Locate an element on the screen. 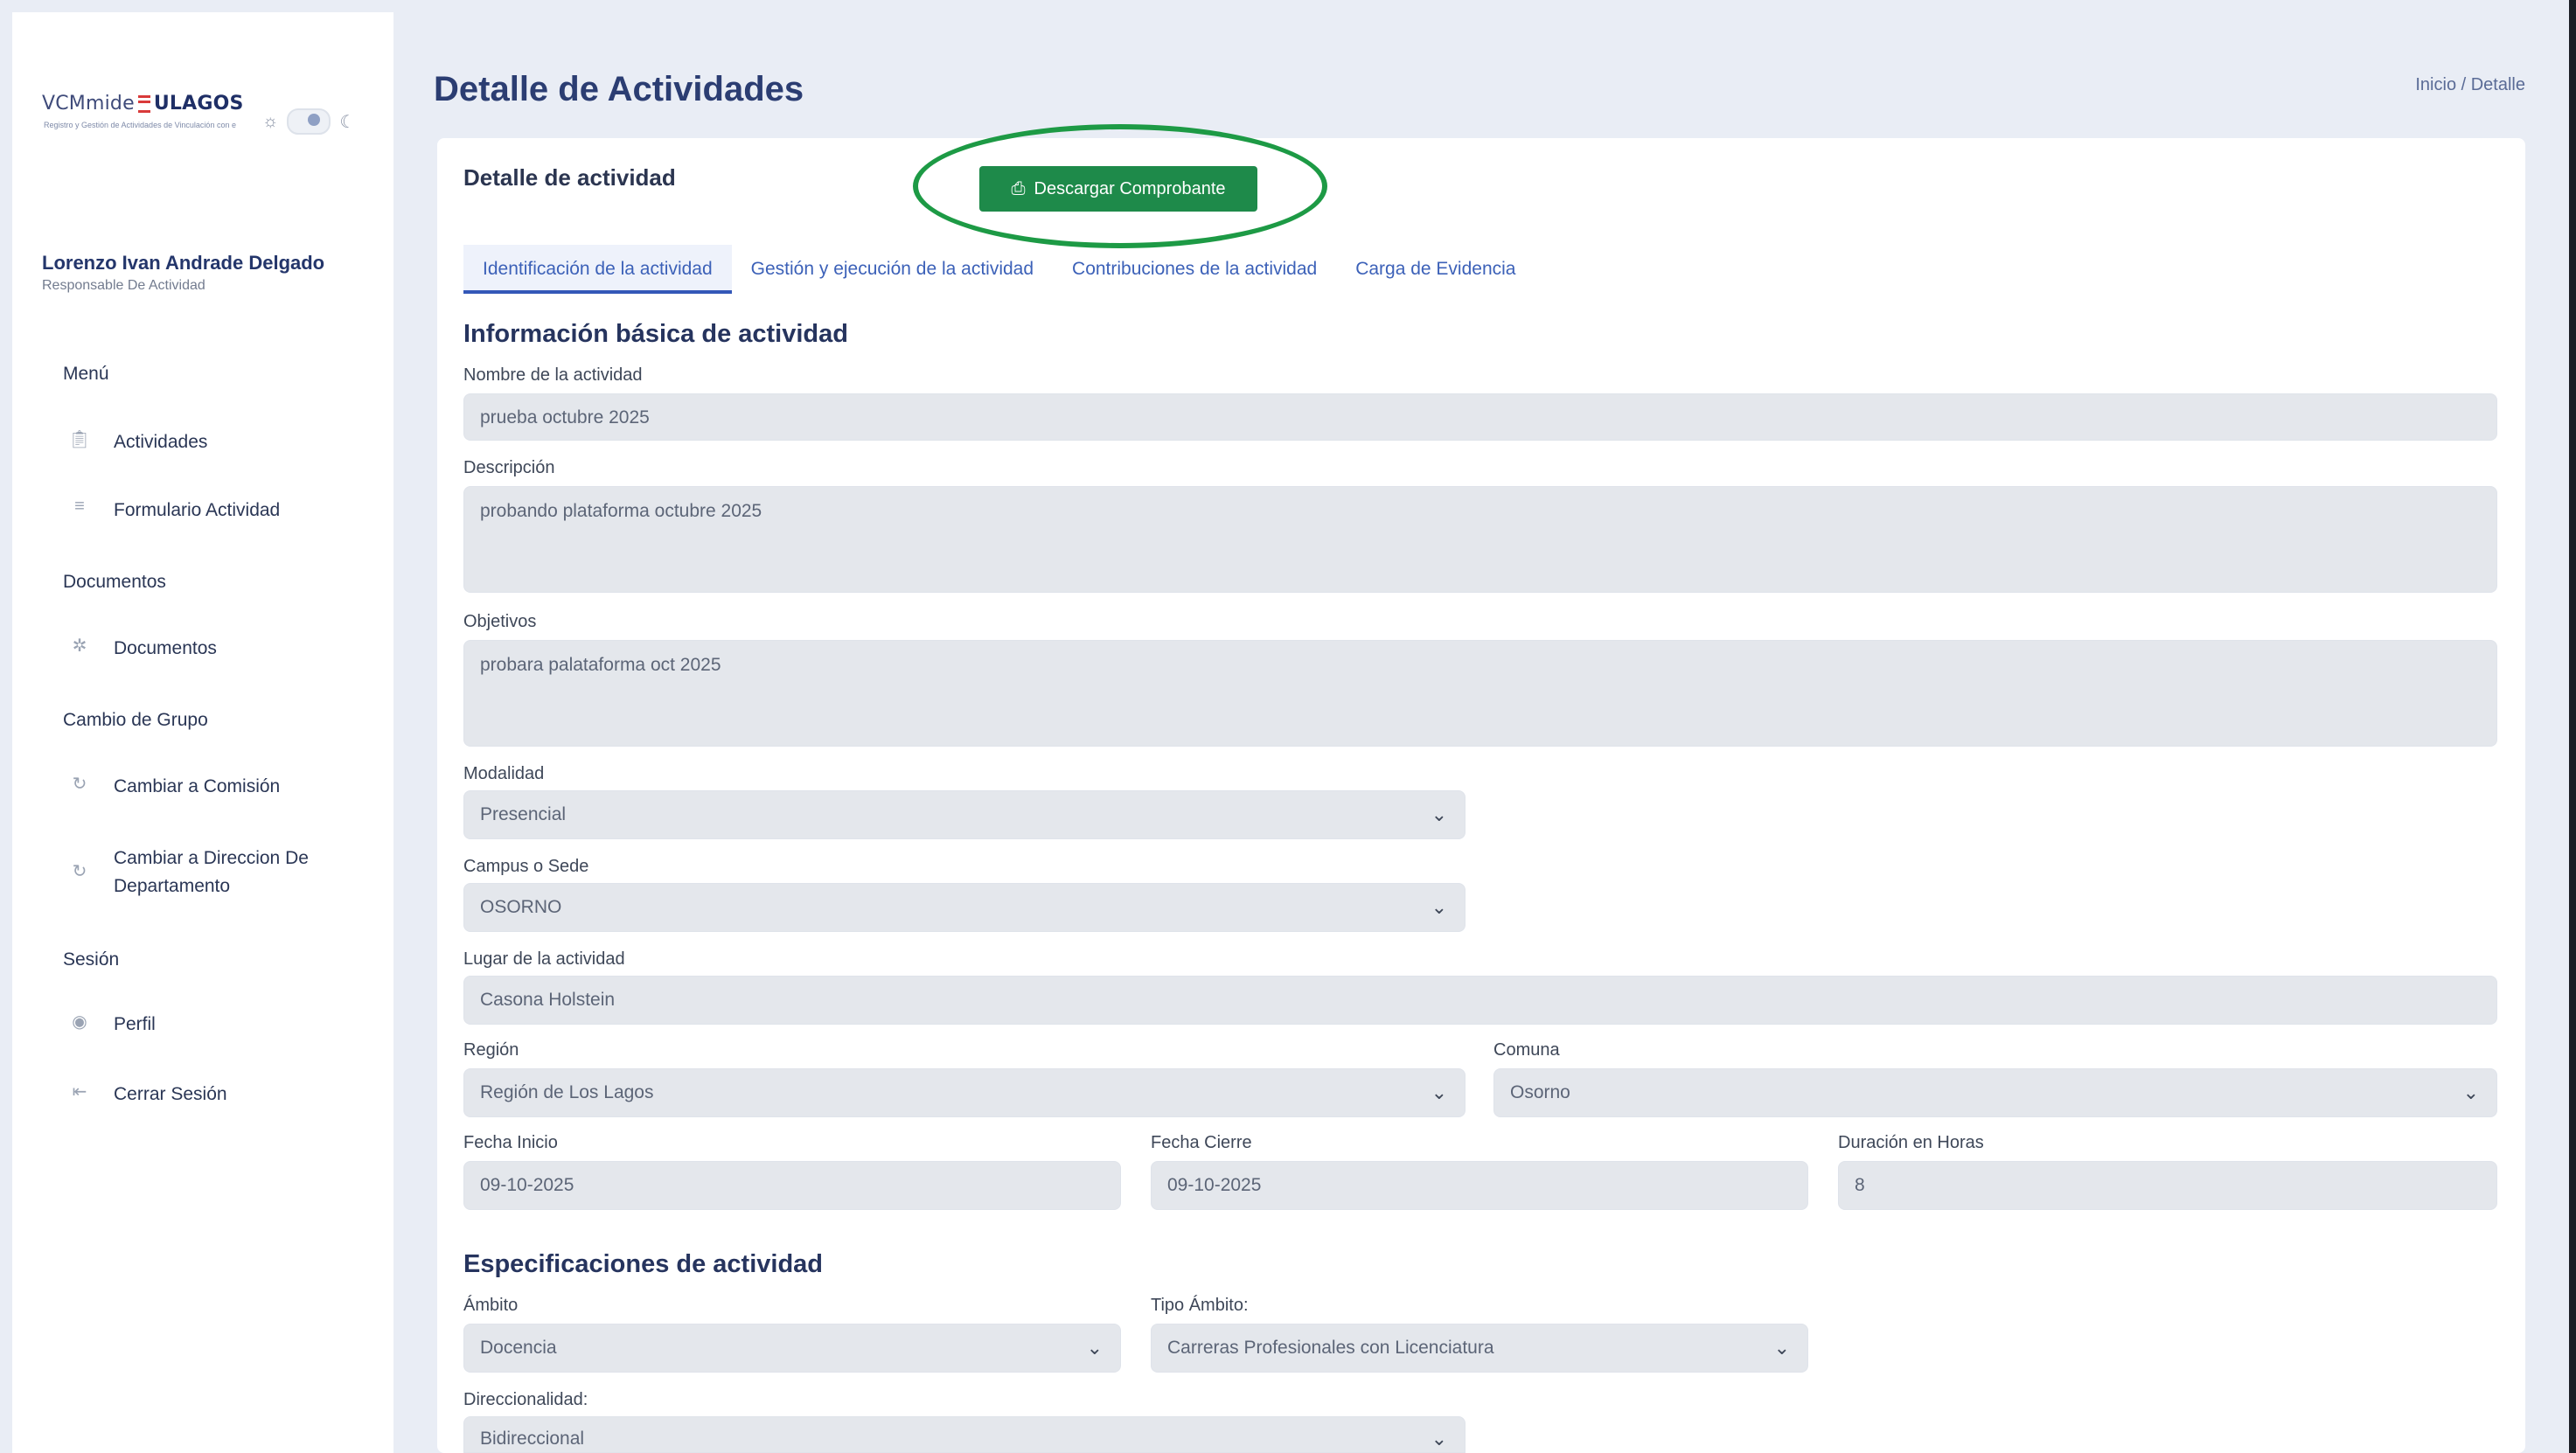  comuna-label: Comuna is located at coordinates (1526, 1050).